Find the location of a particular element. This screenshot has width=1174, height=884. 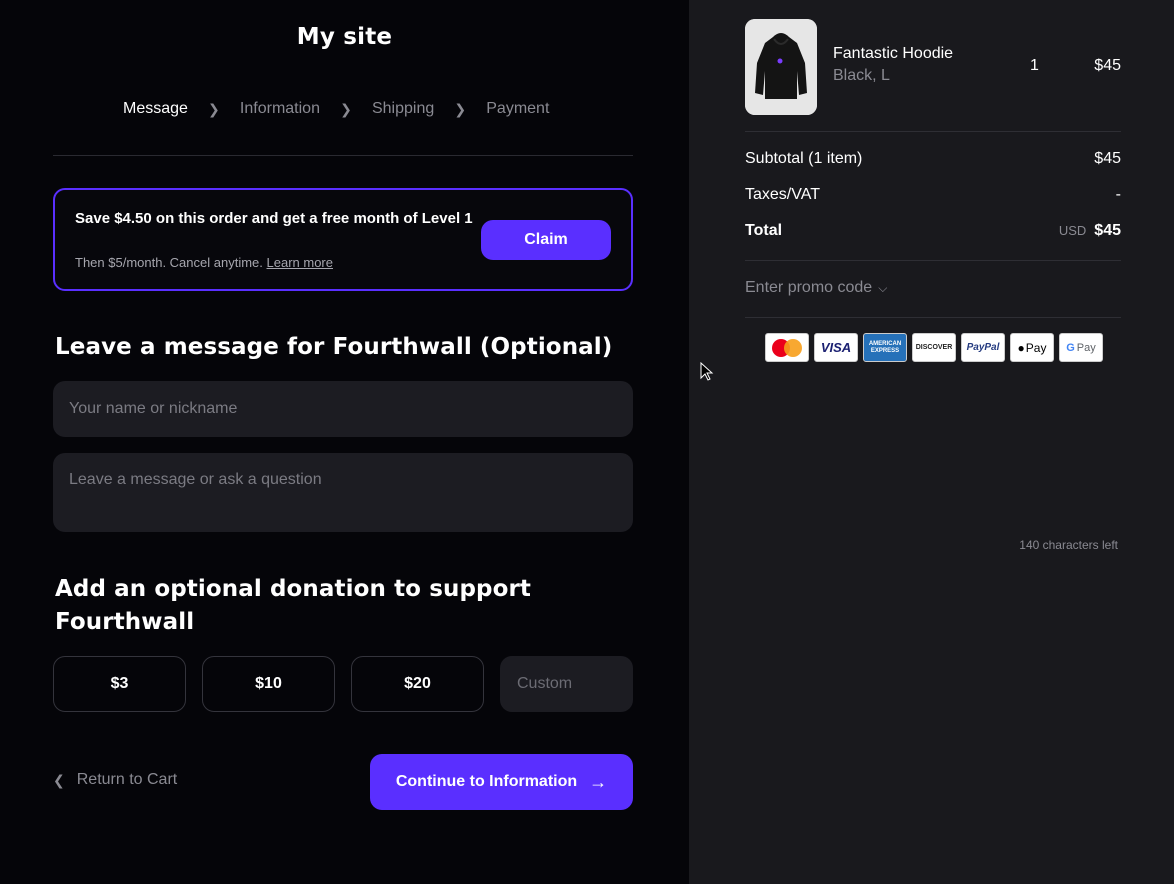

apple-pay-icon: ● Pay is located at coordinates (1032, 347).